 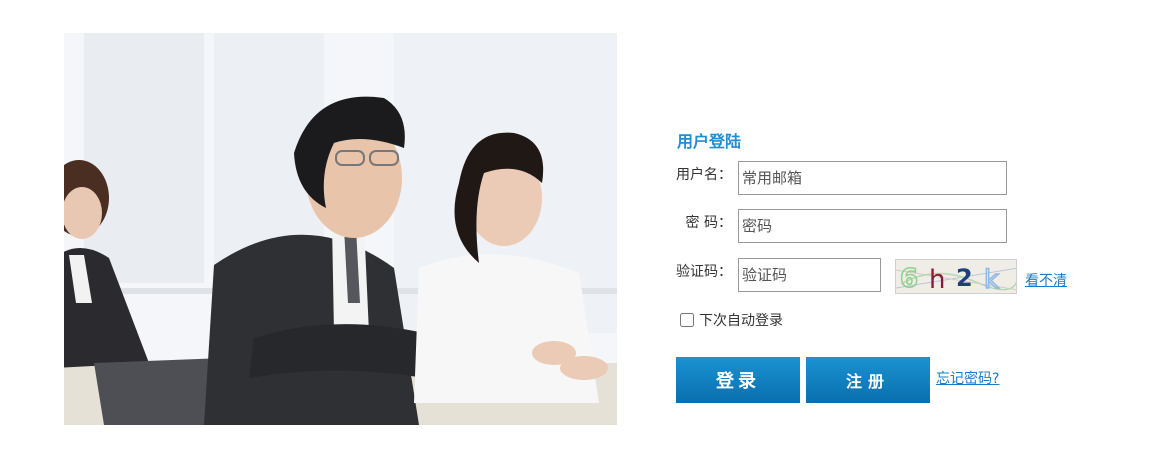 I want to click on refresh-captcha-link: 看不清, so click(x=1046, y=280).